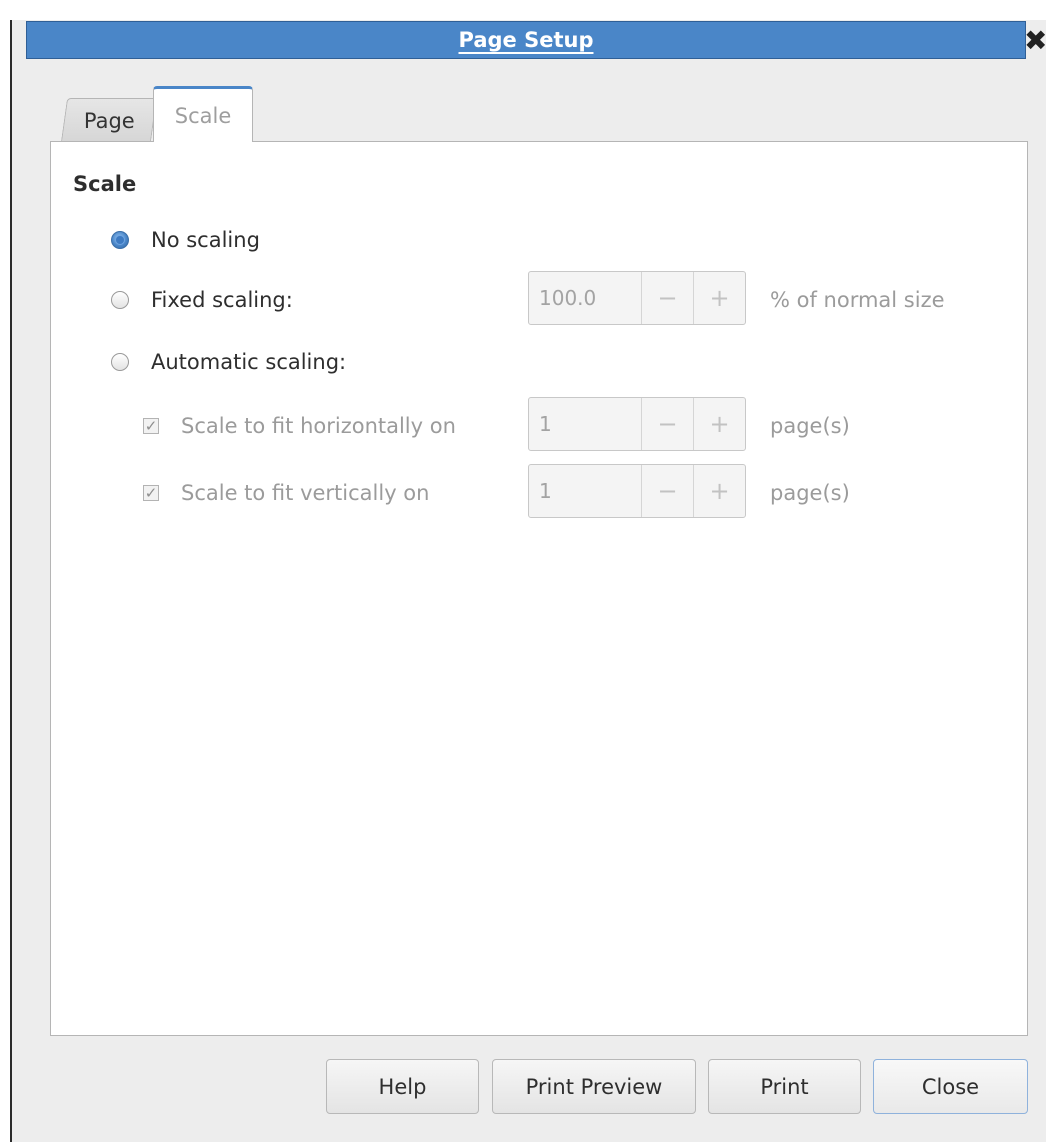  What do you see at coordinates (585, 298) in the screenshot?
I see `fixed-scaling-value: 100.0` at bounding box center [585, 298].